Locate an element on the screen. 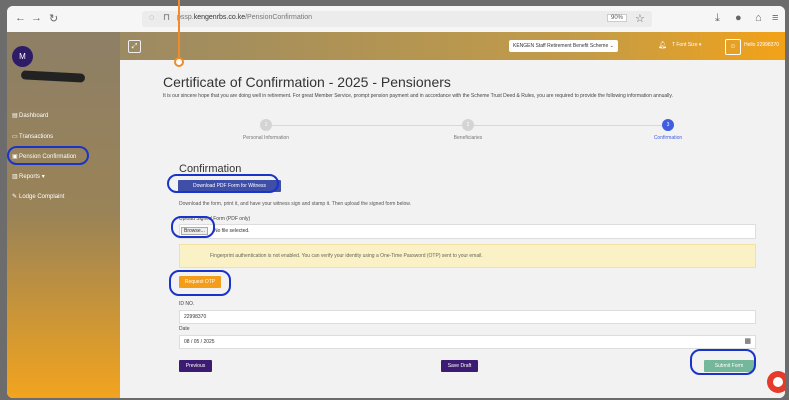 The height and width of the screenshot is (400, 789). redacted-name is located at coordinates (53, 76).